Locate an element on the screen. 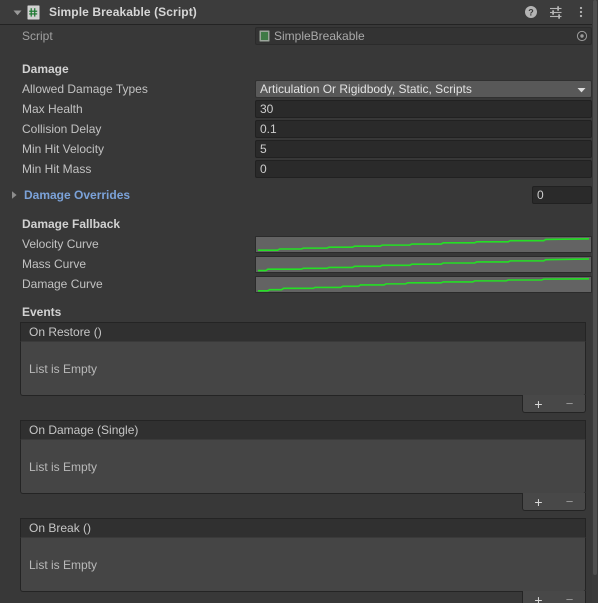  damage-curve-label: Damage Curve is located at coordinates (62, 284).